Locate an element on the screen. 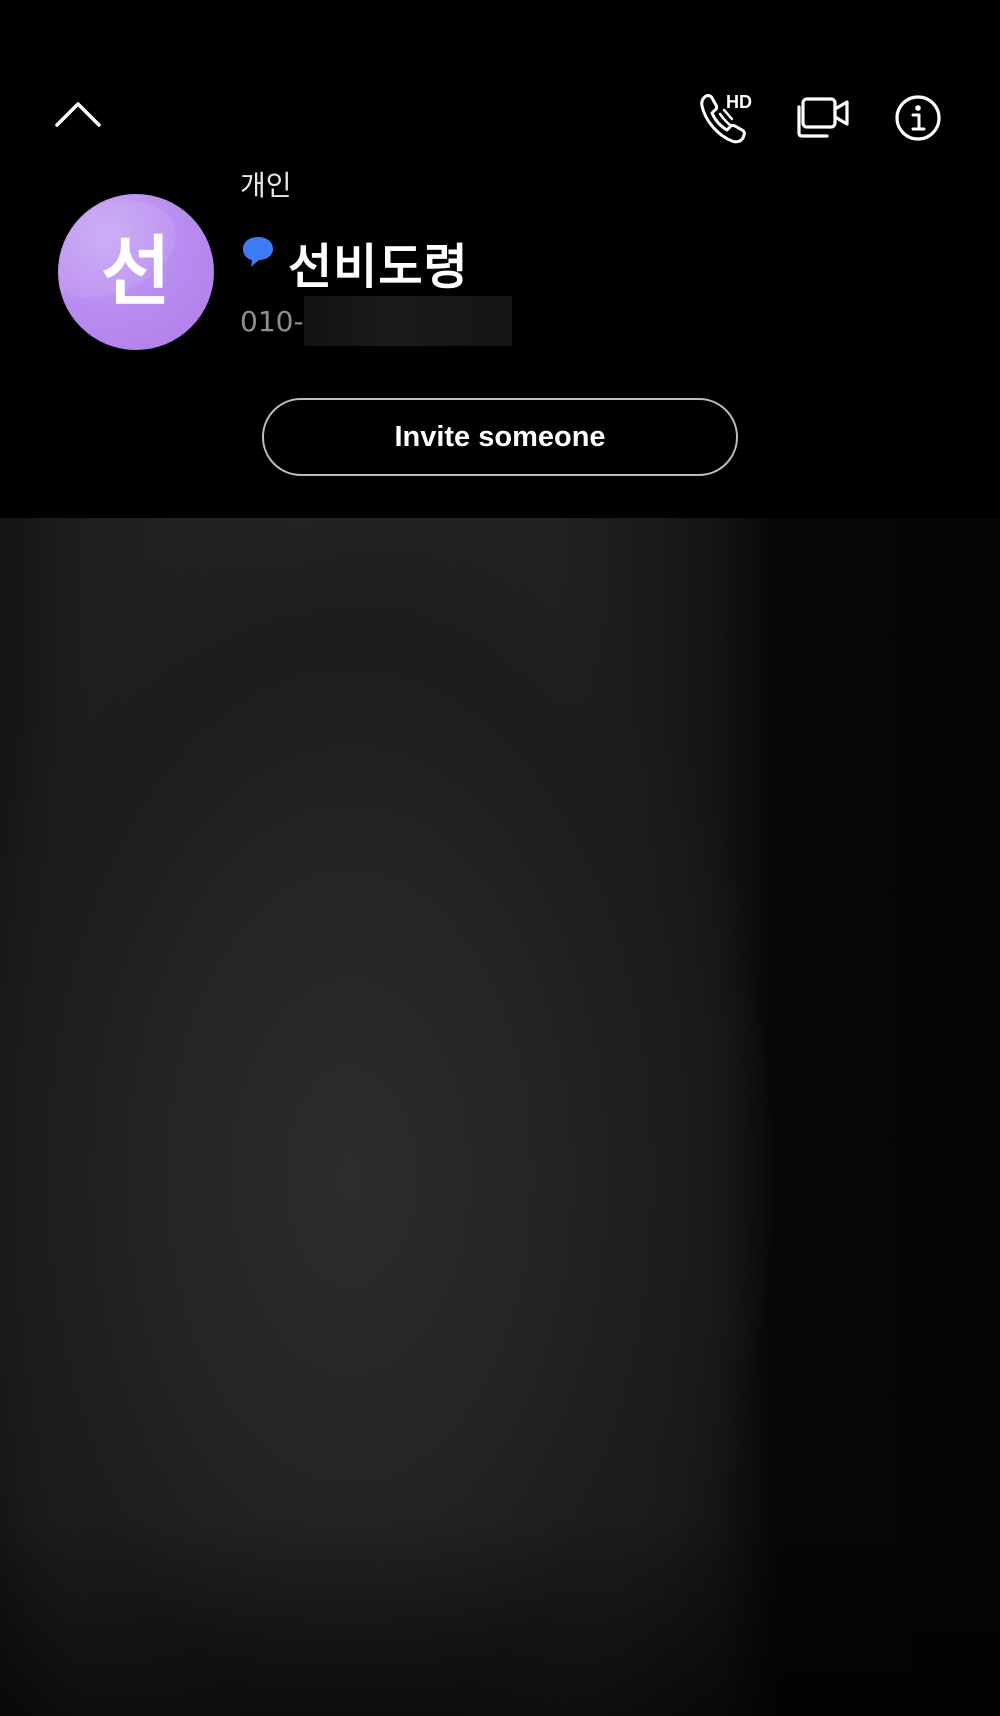  phone-number: 010- is located at coordinates (376, 321).